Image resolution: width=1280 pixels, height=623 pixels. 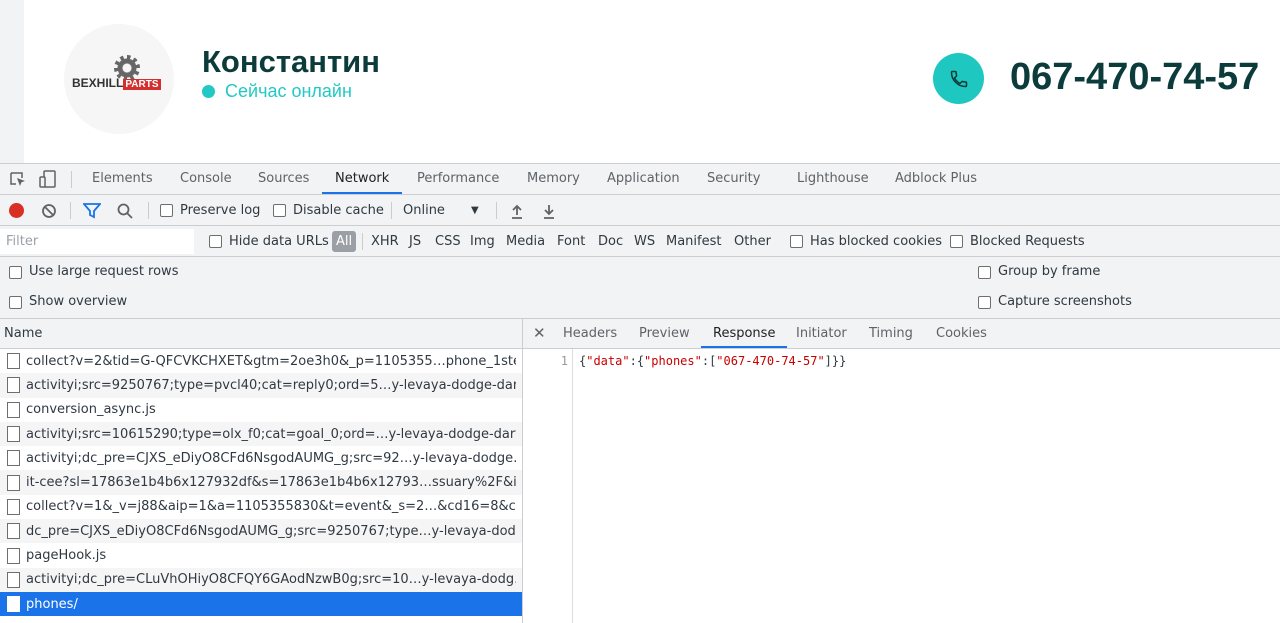 I want to click on show-overview-checkbox, so click(x=15, y=302).